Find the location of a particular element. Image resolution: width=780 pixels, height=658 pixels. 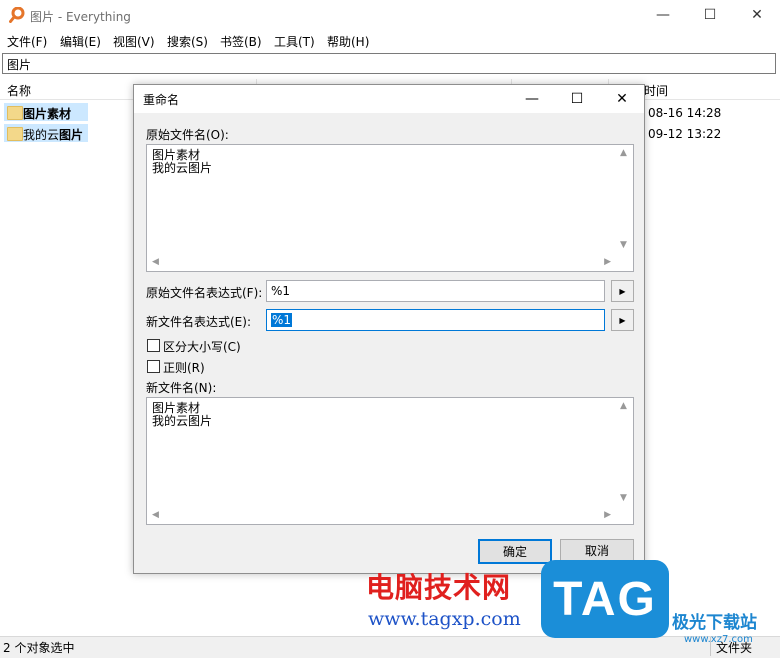

new-names-textarea: 图片素材 我的云图片 ▲ ▼ ◀ ▶ is located at coordinates (390, 461).